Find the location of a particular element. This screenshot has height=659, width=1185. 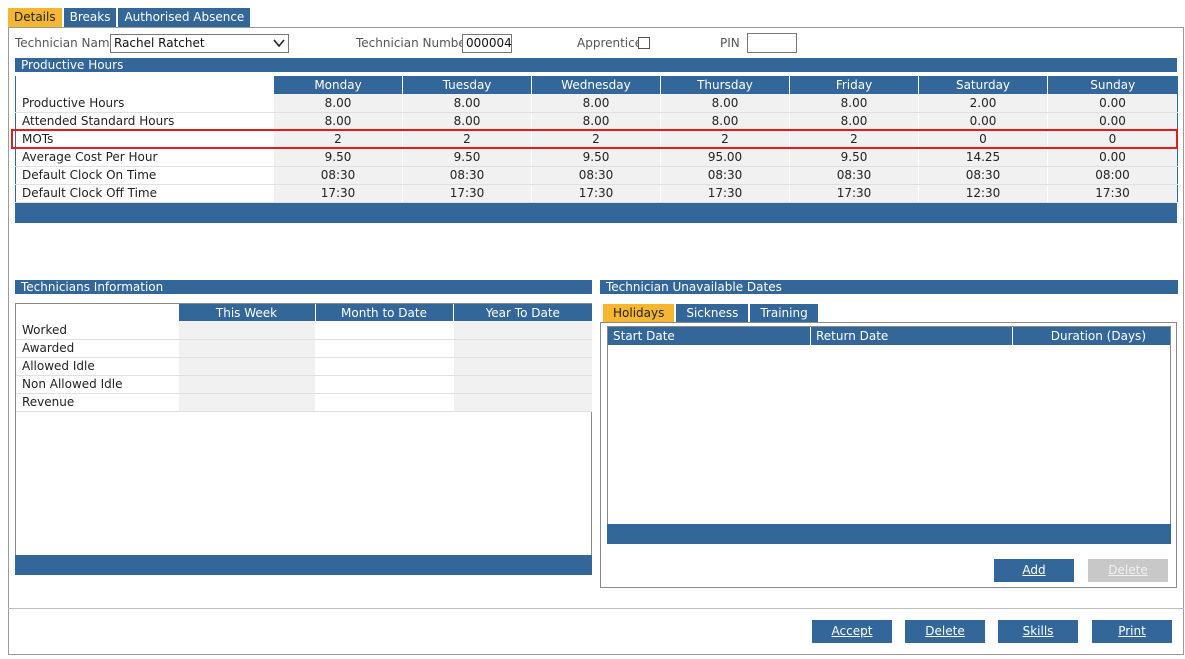

col-this-week: This Week is located at coordinates (246, 312).